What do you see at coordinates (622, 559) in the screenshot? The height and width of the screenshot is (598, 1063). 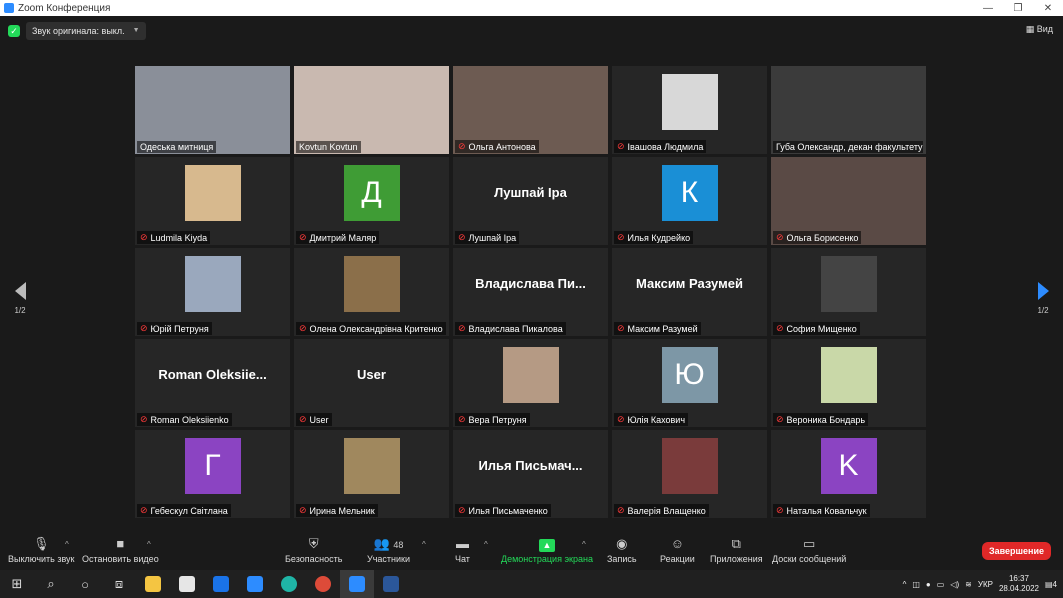 I see `record-label: Запись` at bounding box center [622, 559].